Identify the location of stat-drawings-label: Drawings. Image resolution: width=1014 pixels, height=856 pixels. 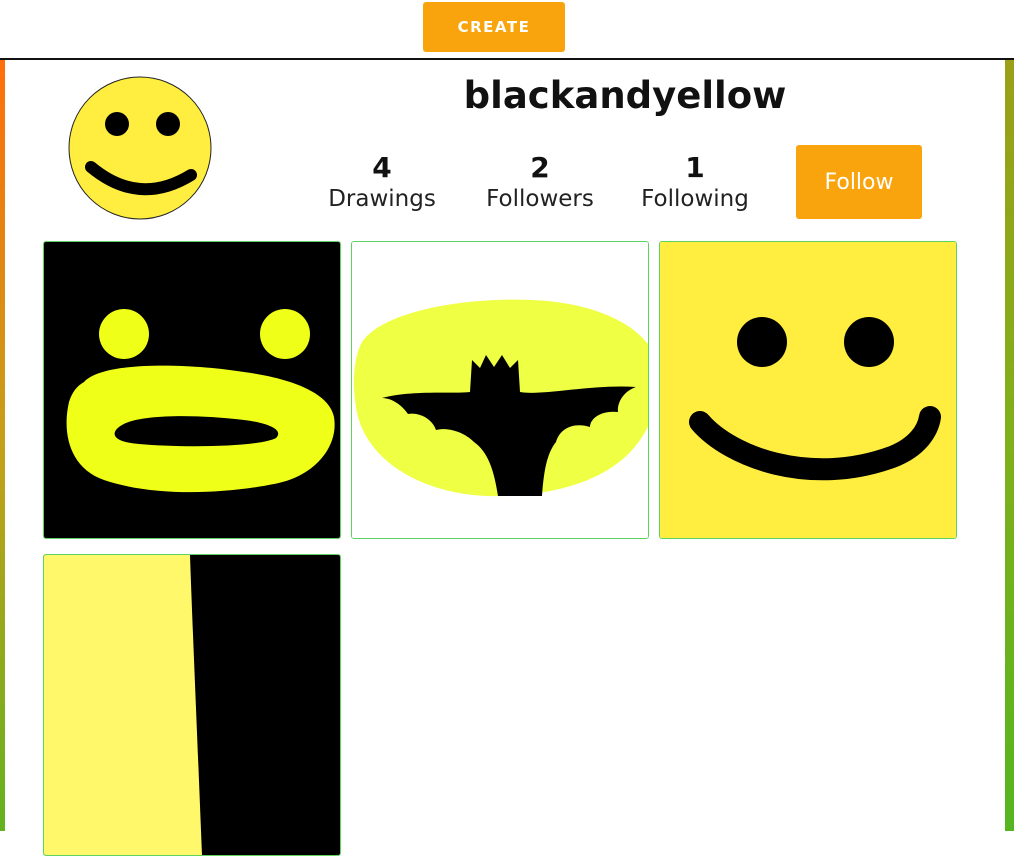
(382, 199).